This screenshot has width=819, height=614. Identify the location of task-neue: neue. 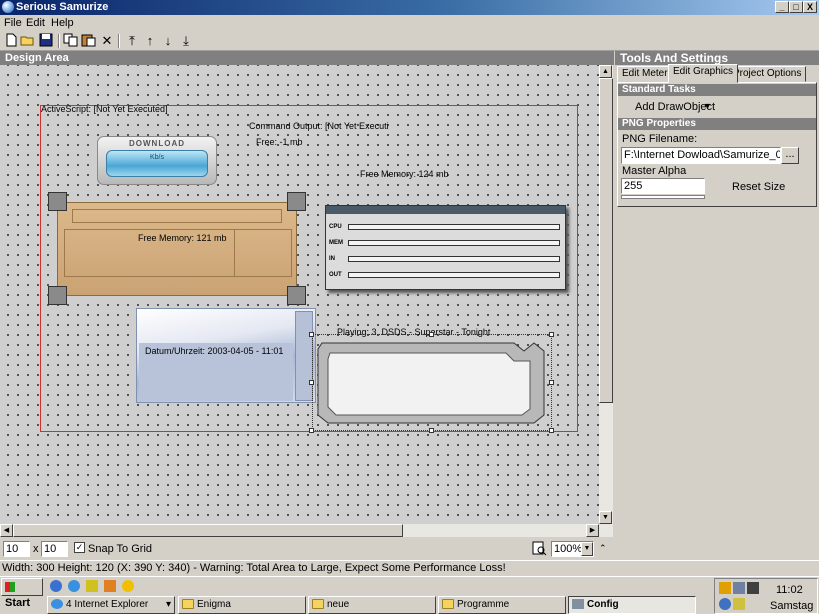
(372, 605).